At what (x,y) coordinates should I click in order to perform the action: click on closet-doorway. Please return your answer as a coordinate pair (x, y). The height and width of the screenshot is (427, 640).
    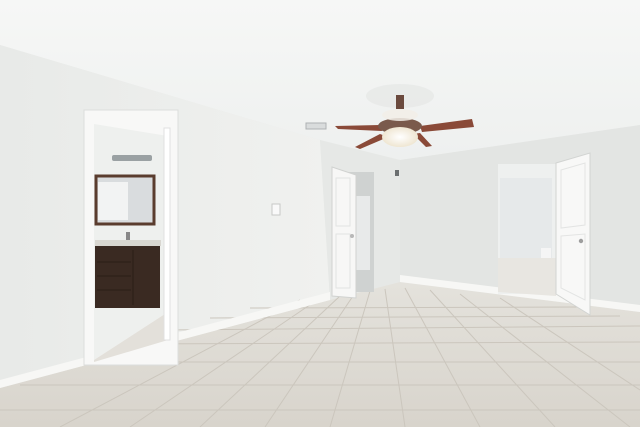
    Looking at the image, I should click on (352, 232).